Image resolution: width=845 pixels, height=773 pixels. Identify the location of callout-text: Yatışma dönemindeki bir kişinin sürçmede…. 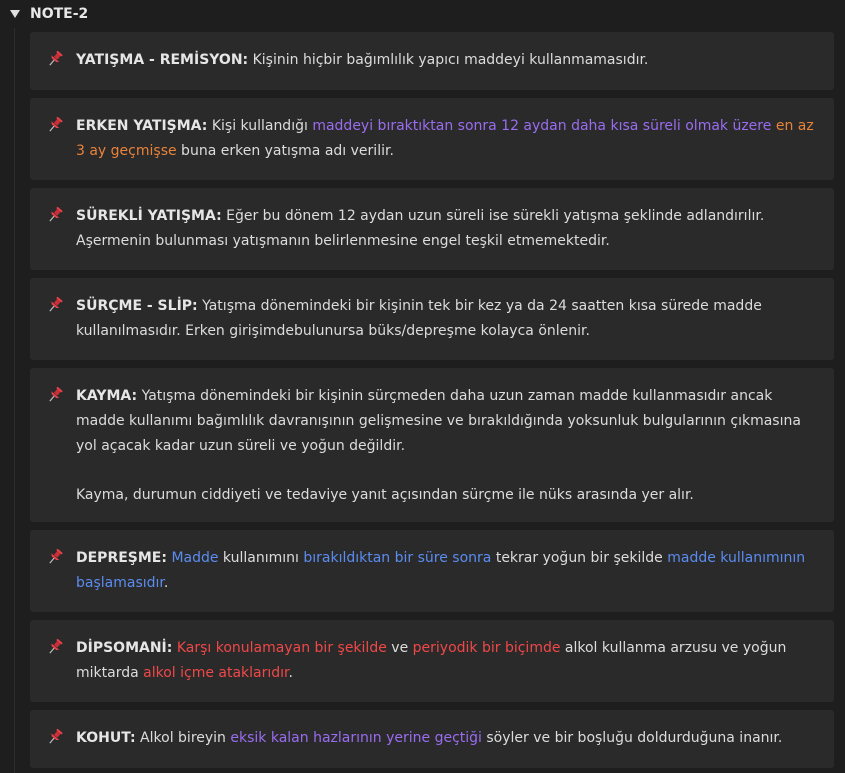
(438, 421).